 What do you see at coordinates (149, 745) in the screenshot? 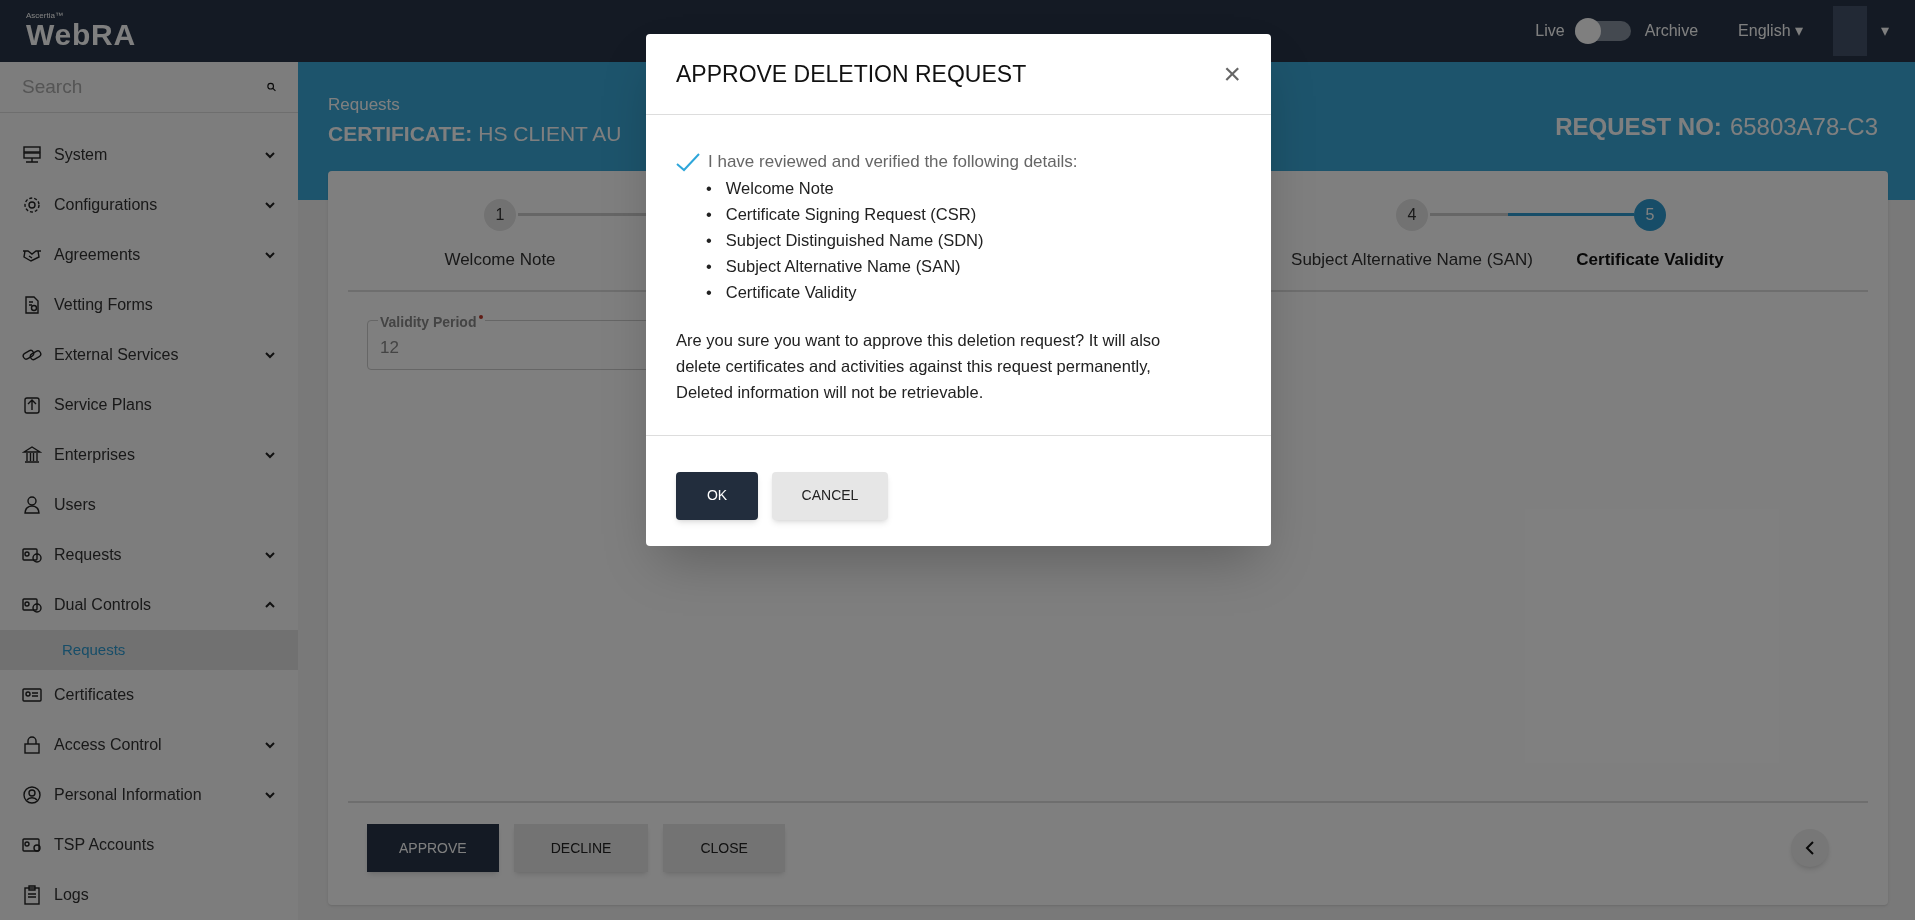
I see `sidebar-item: Access Control` at bounding box center [149, 745].